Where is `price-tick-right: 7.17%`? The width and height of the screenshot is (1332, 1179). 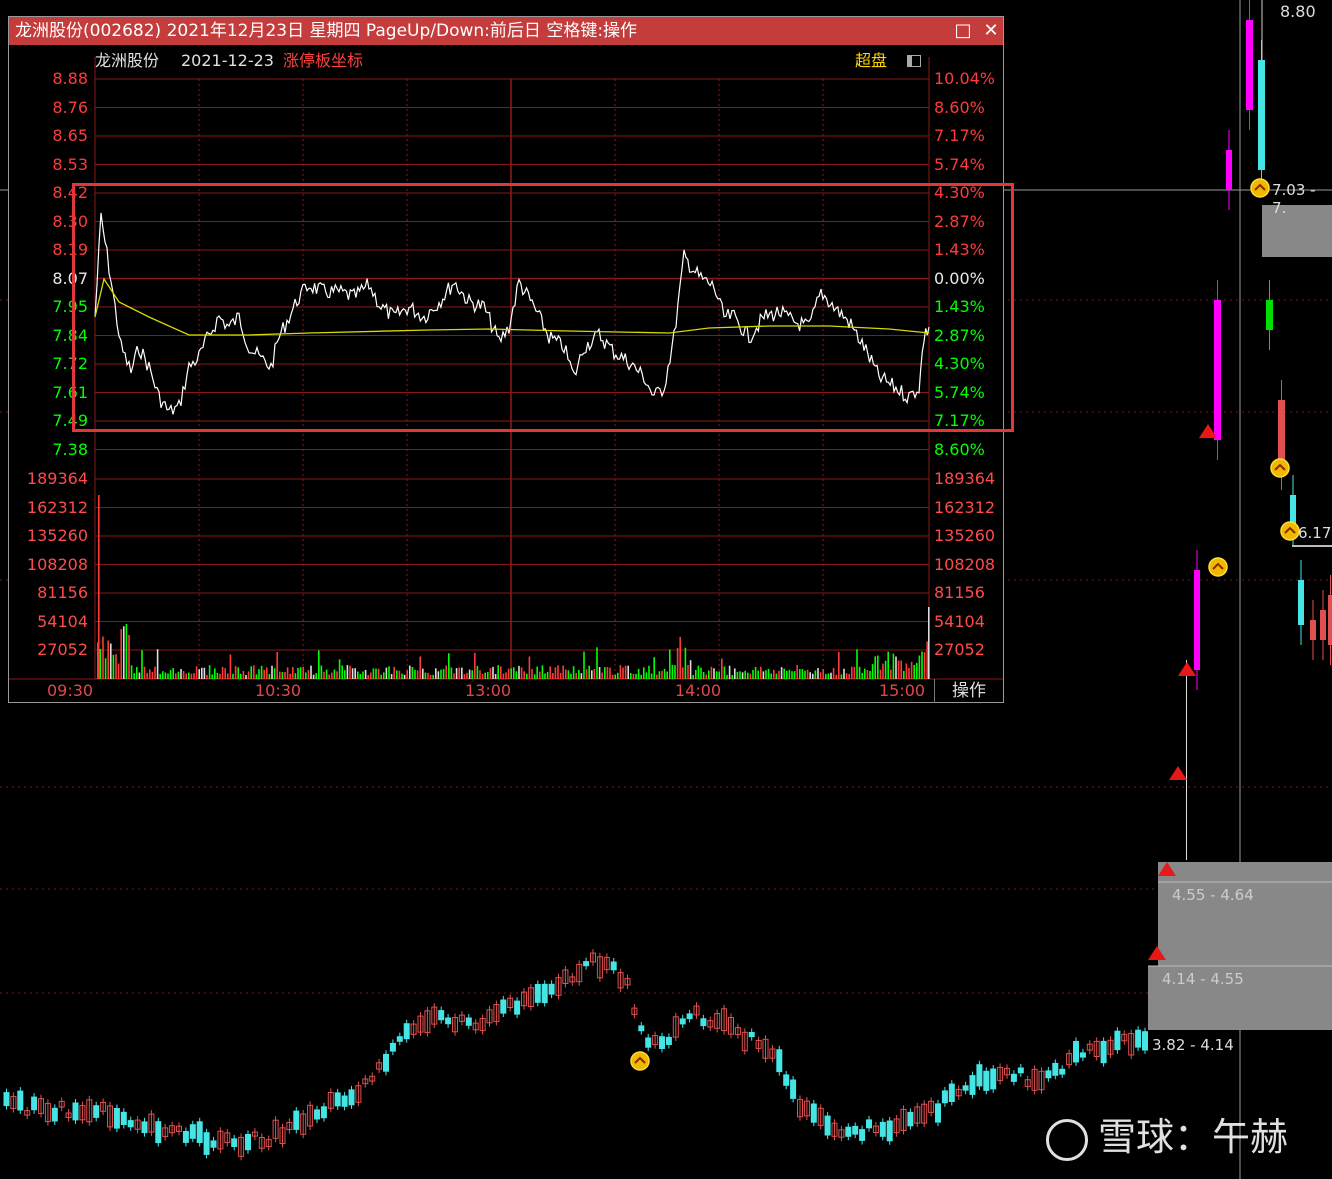
price-tick-right: 7.17% is located at coordinates (959, 135).